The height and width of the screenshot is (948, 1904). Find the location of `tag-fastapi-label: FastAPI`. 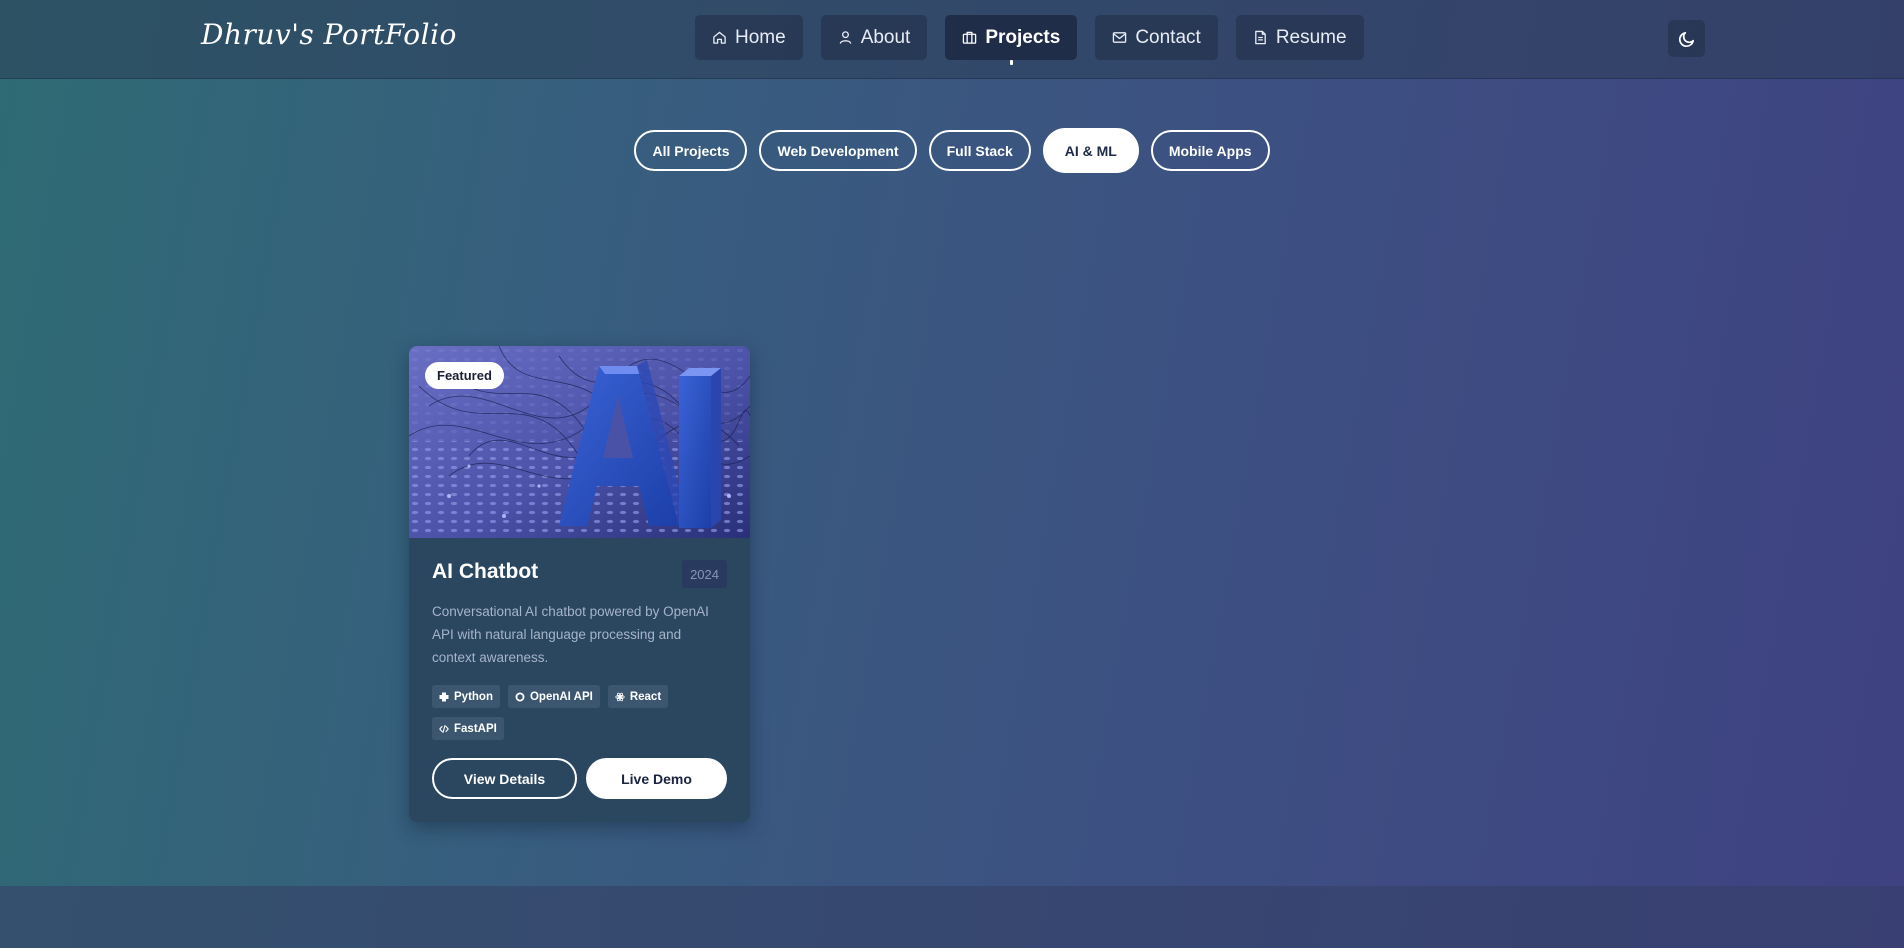

tag-fastapi-label: FastAPI is located at coordinates (475, 728).